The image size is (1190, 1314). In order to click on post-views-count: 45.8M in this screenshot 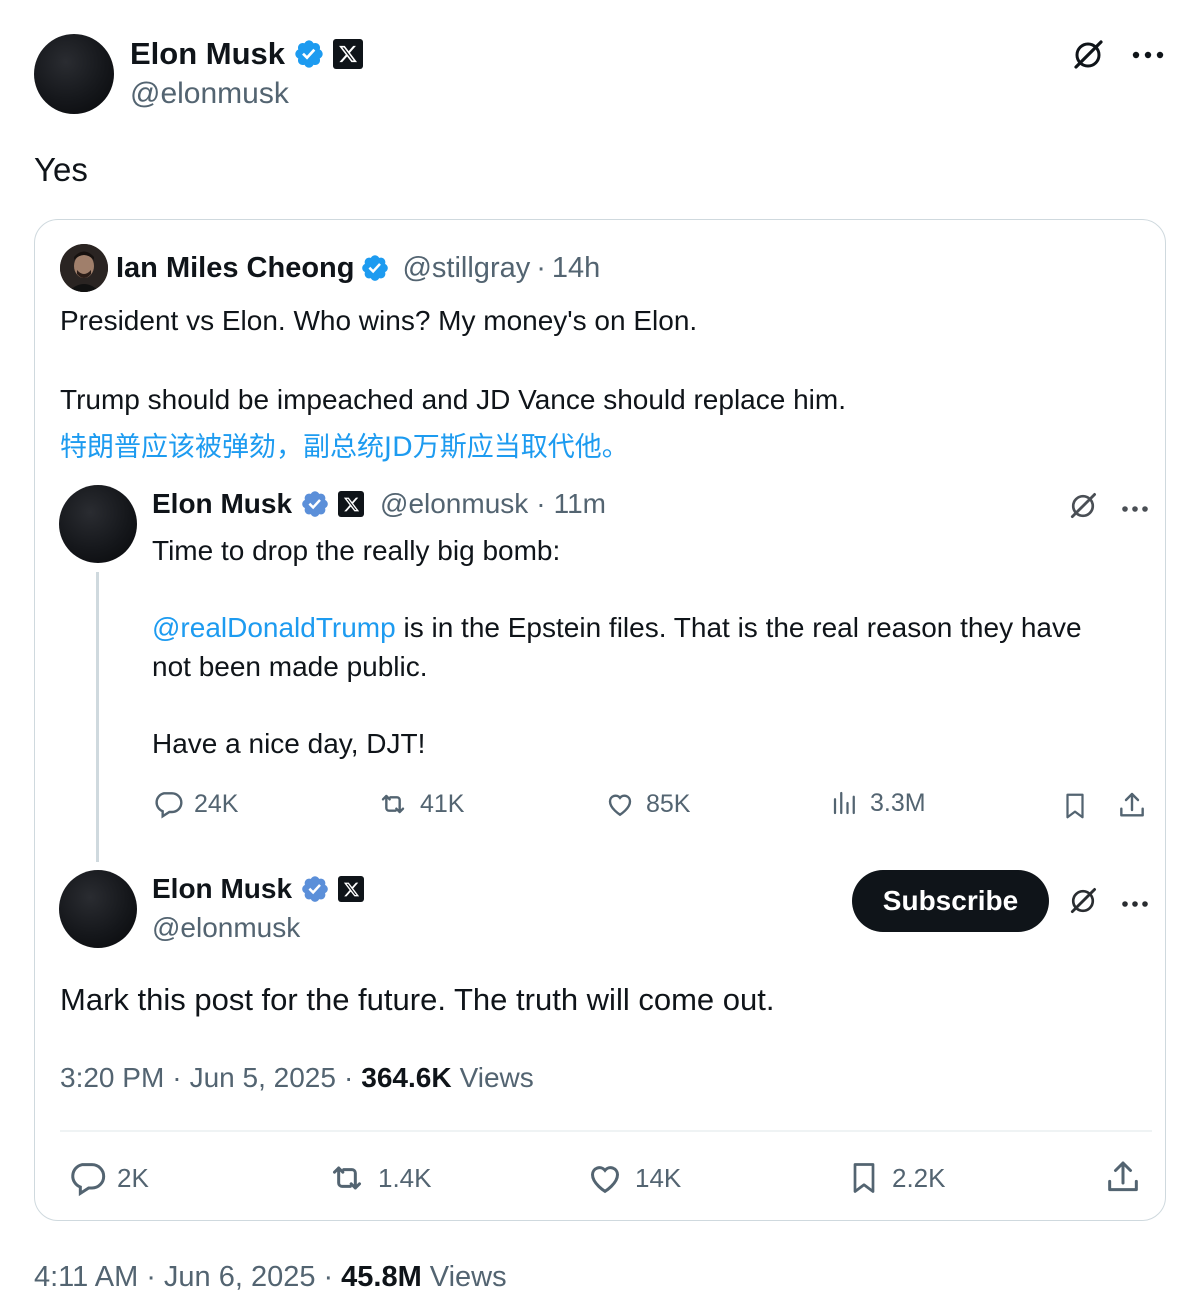, I will do `click(381, 1277)`.